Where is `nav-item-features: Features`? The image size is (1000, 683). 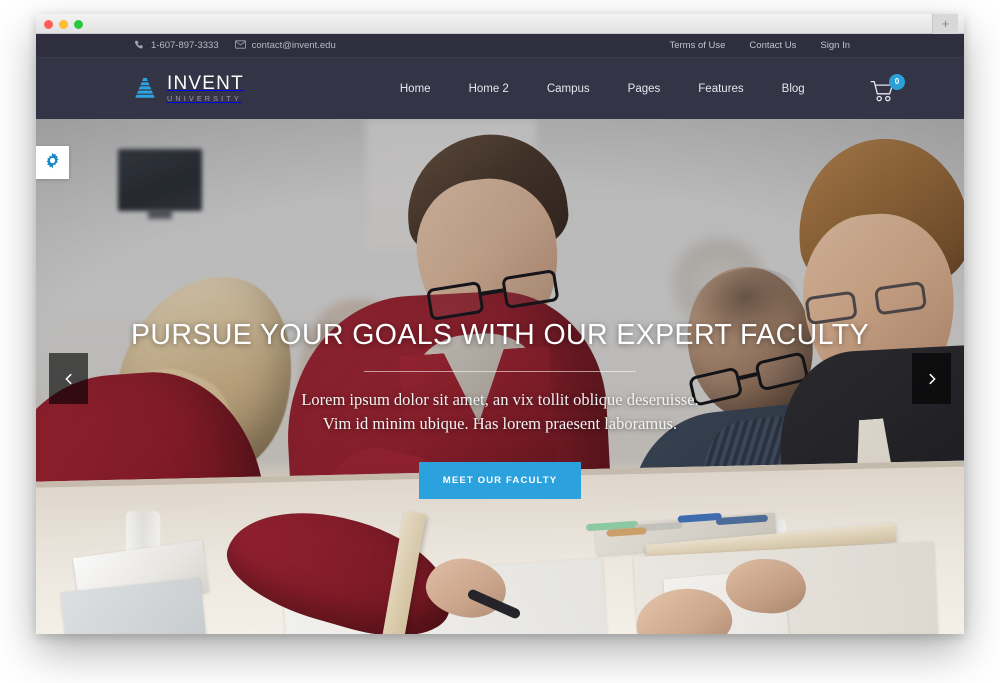 nav-item-features: Features is located at coordinates (720, 89).